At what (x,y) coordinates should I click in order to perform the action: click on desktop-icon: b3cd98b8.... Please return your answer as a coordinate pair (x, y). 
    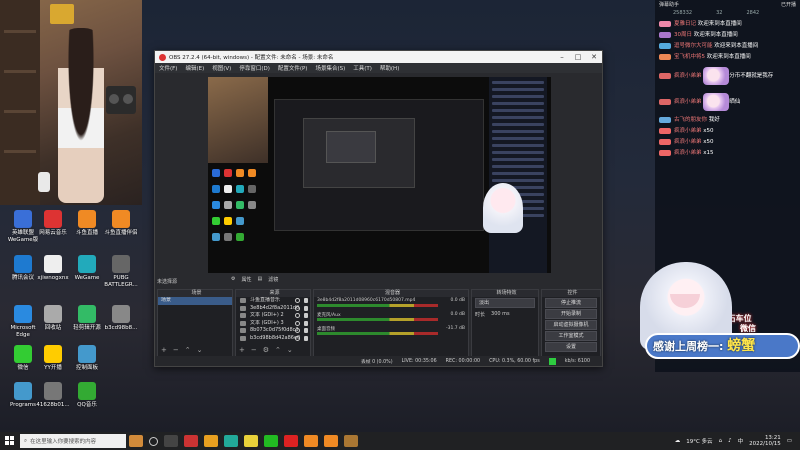
    Looking at the image, I should click on (121, 318).